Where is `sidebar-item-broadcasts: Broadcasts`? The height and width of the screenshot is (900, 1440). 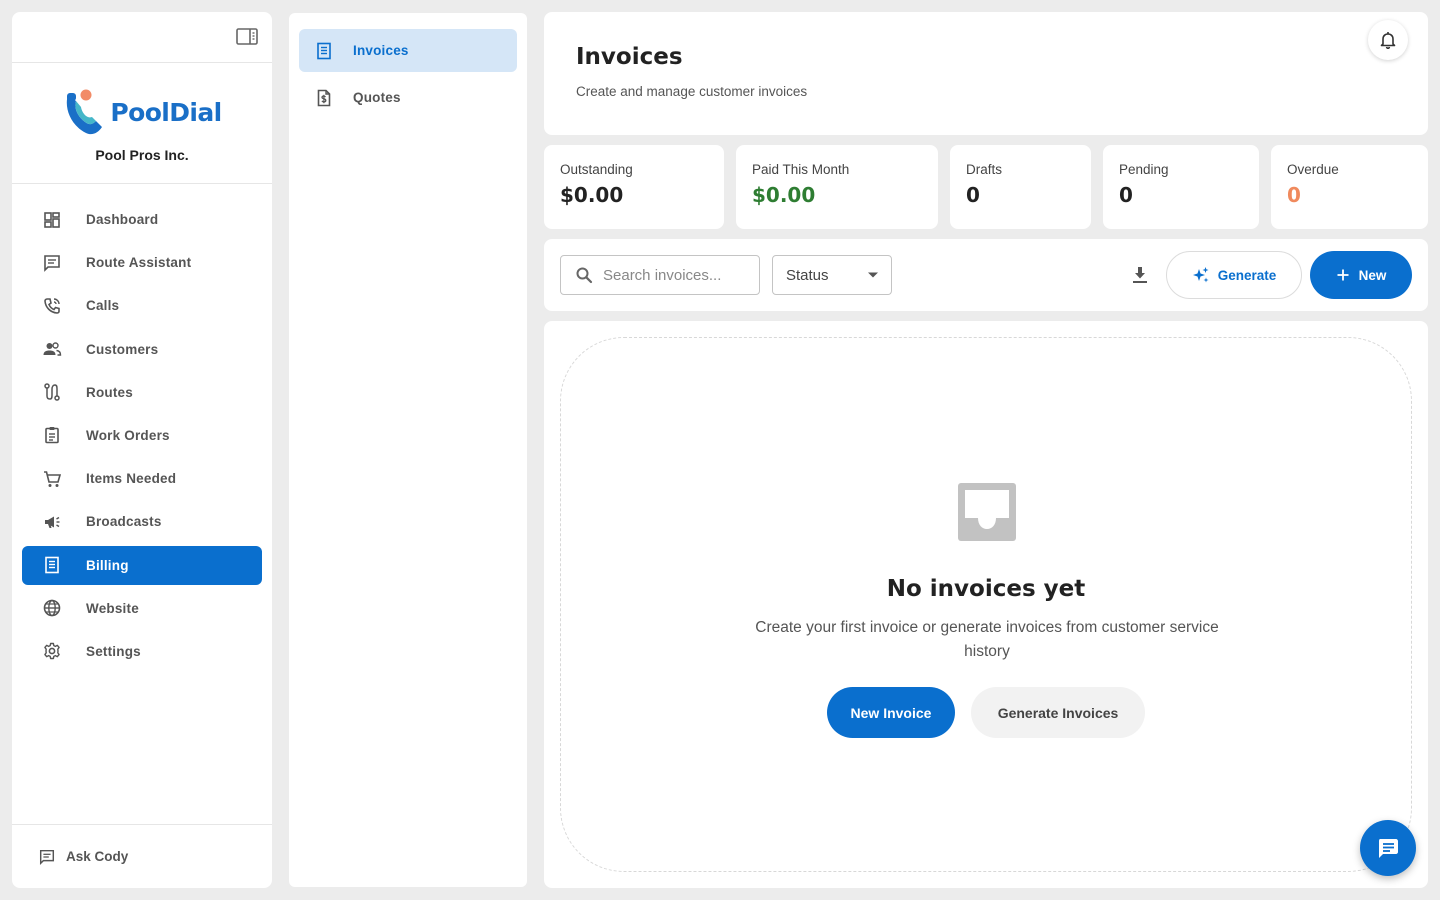 sidebar-item-broadcasts: Broadcasts is located at coordinates (142, 521).